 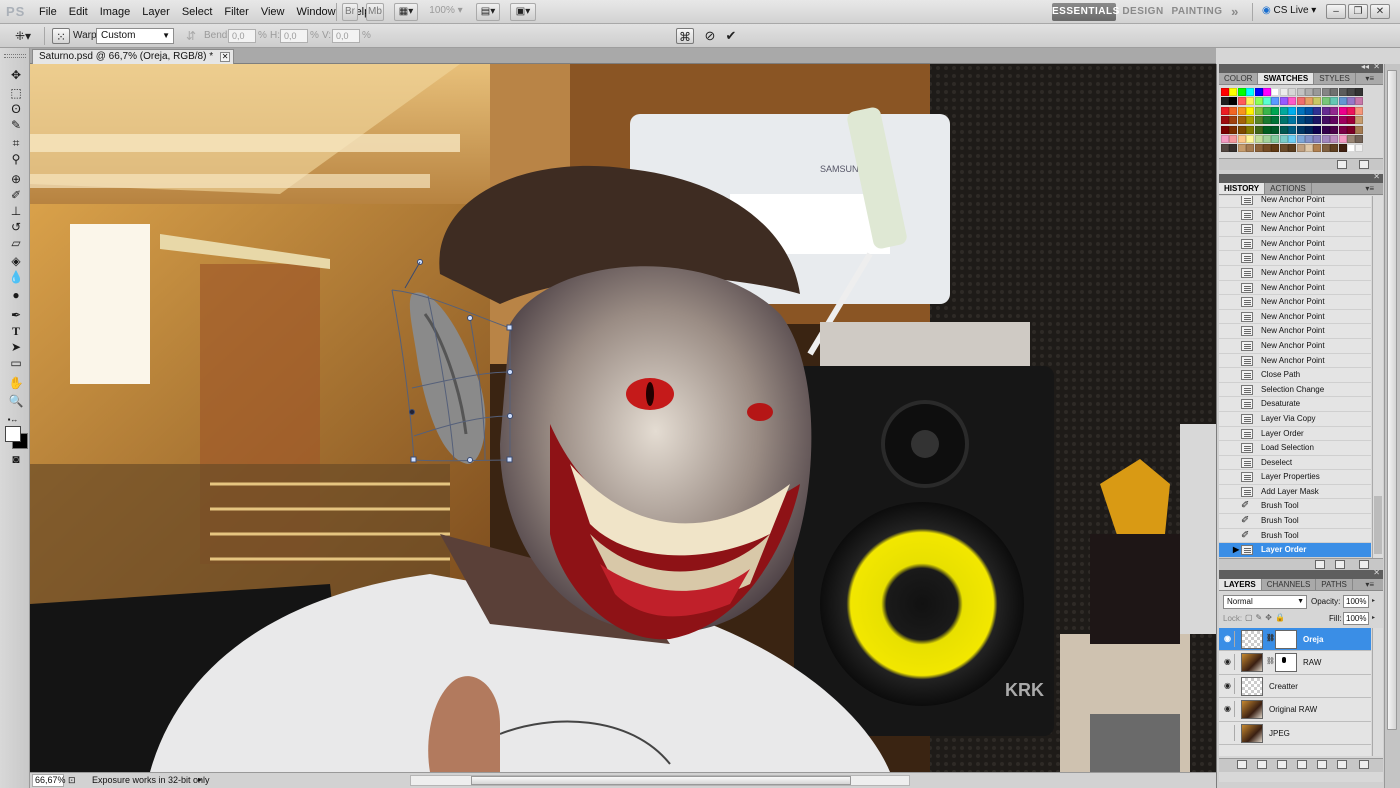 What do you see at coordinates (16, 159) in the screenshot?
I see `eyedropper-tool-icon: ⚲` at bounding box center [16, 159].